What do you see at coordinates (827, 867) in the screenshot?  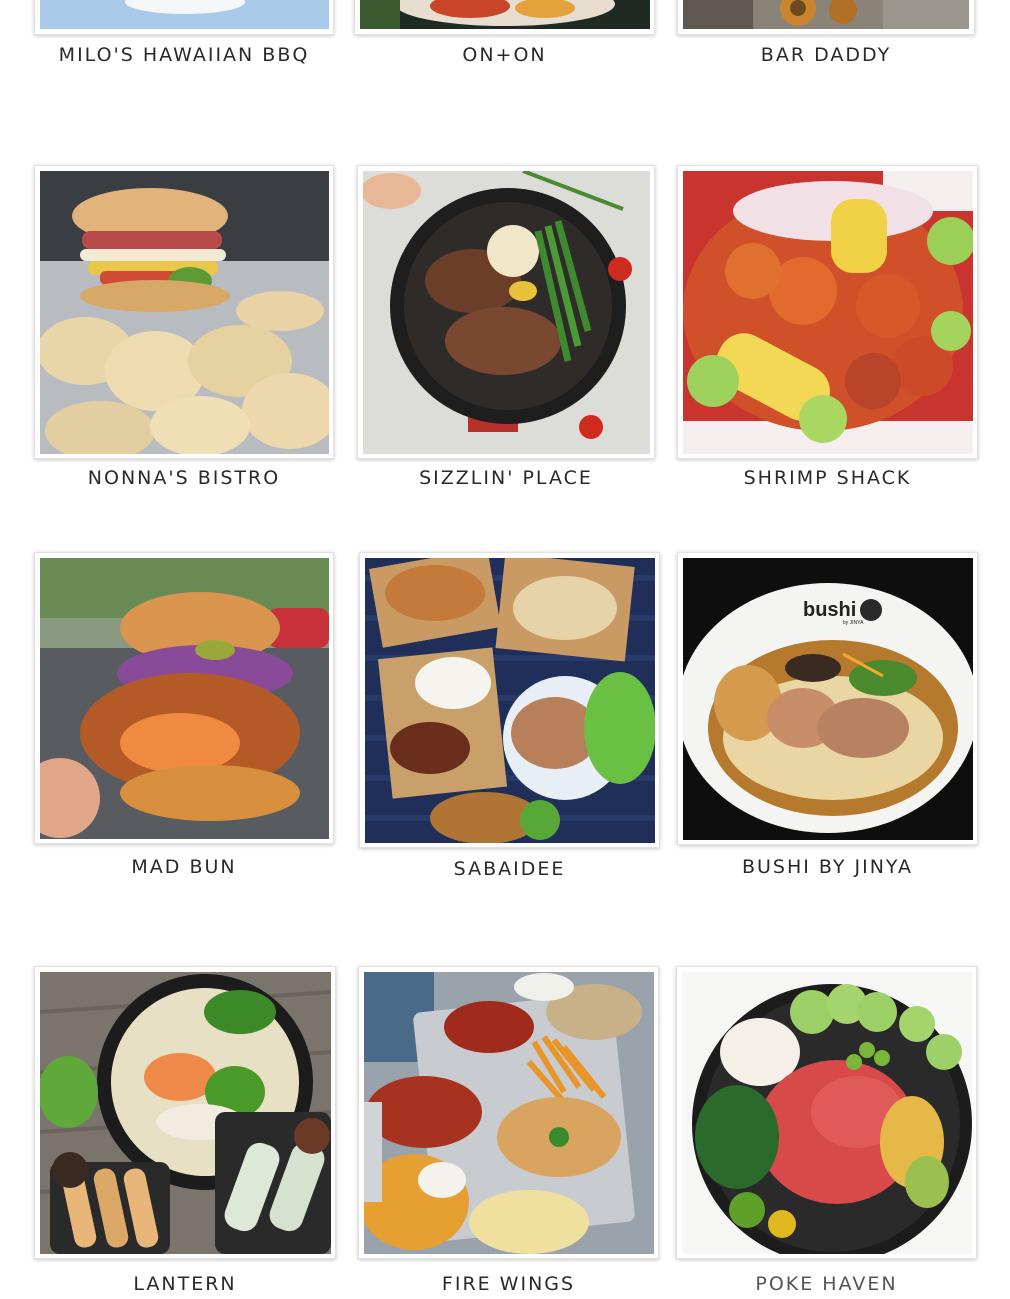 I see `restaurant-name: BUSHI BY JINYA` at bounding box center [827, 867].